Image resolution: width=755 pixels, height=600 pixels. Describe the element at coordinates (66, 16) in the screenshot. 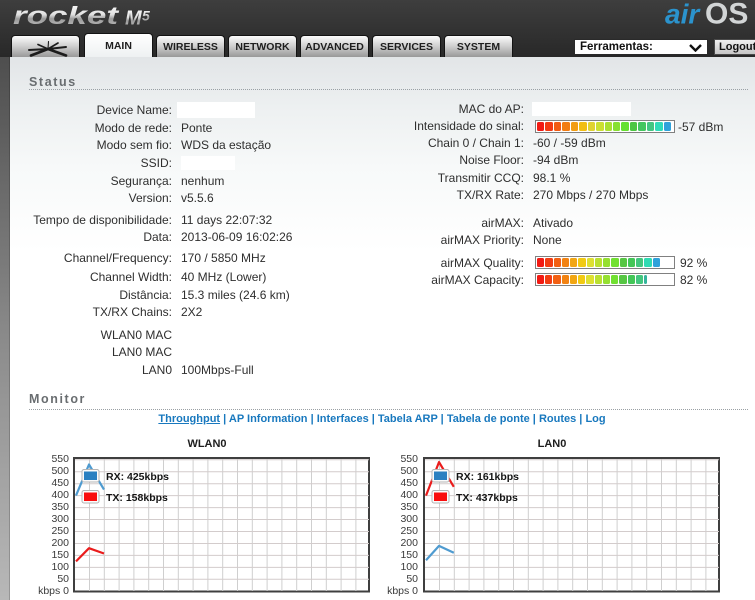

I see `svg-text: rocket` at that location.